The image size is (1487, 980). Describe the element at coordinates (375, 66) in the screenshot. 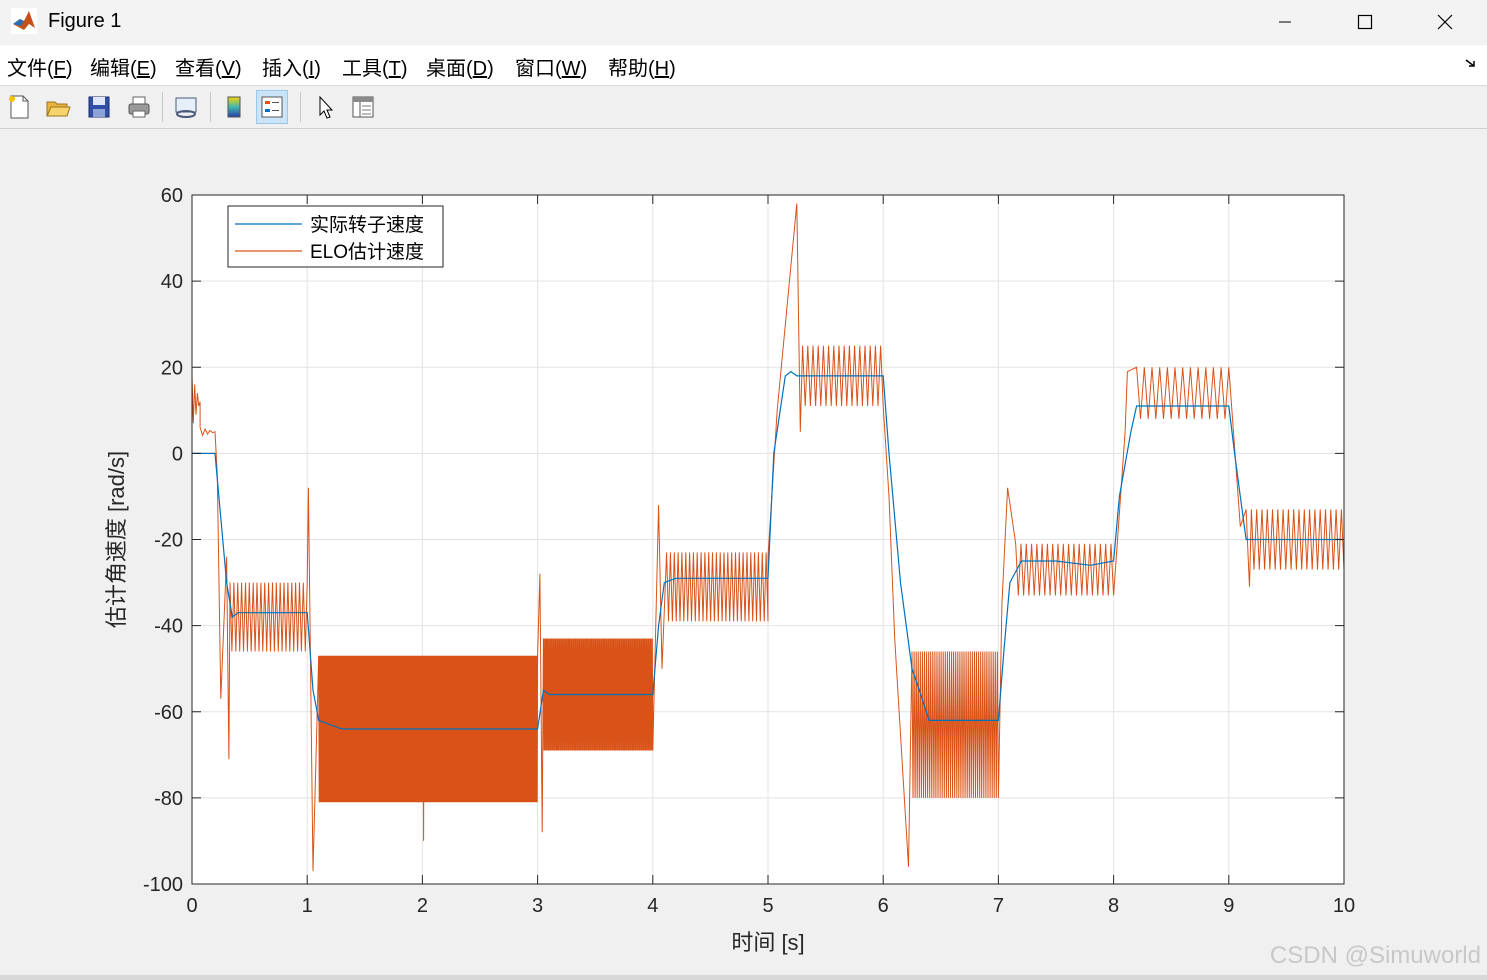

I see `menu-tools: 工具(T)` at that location.